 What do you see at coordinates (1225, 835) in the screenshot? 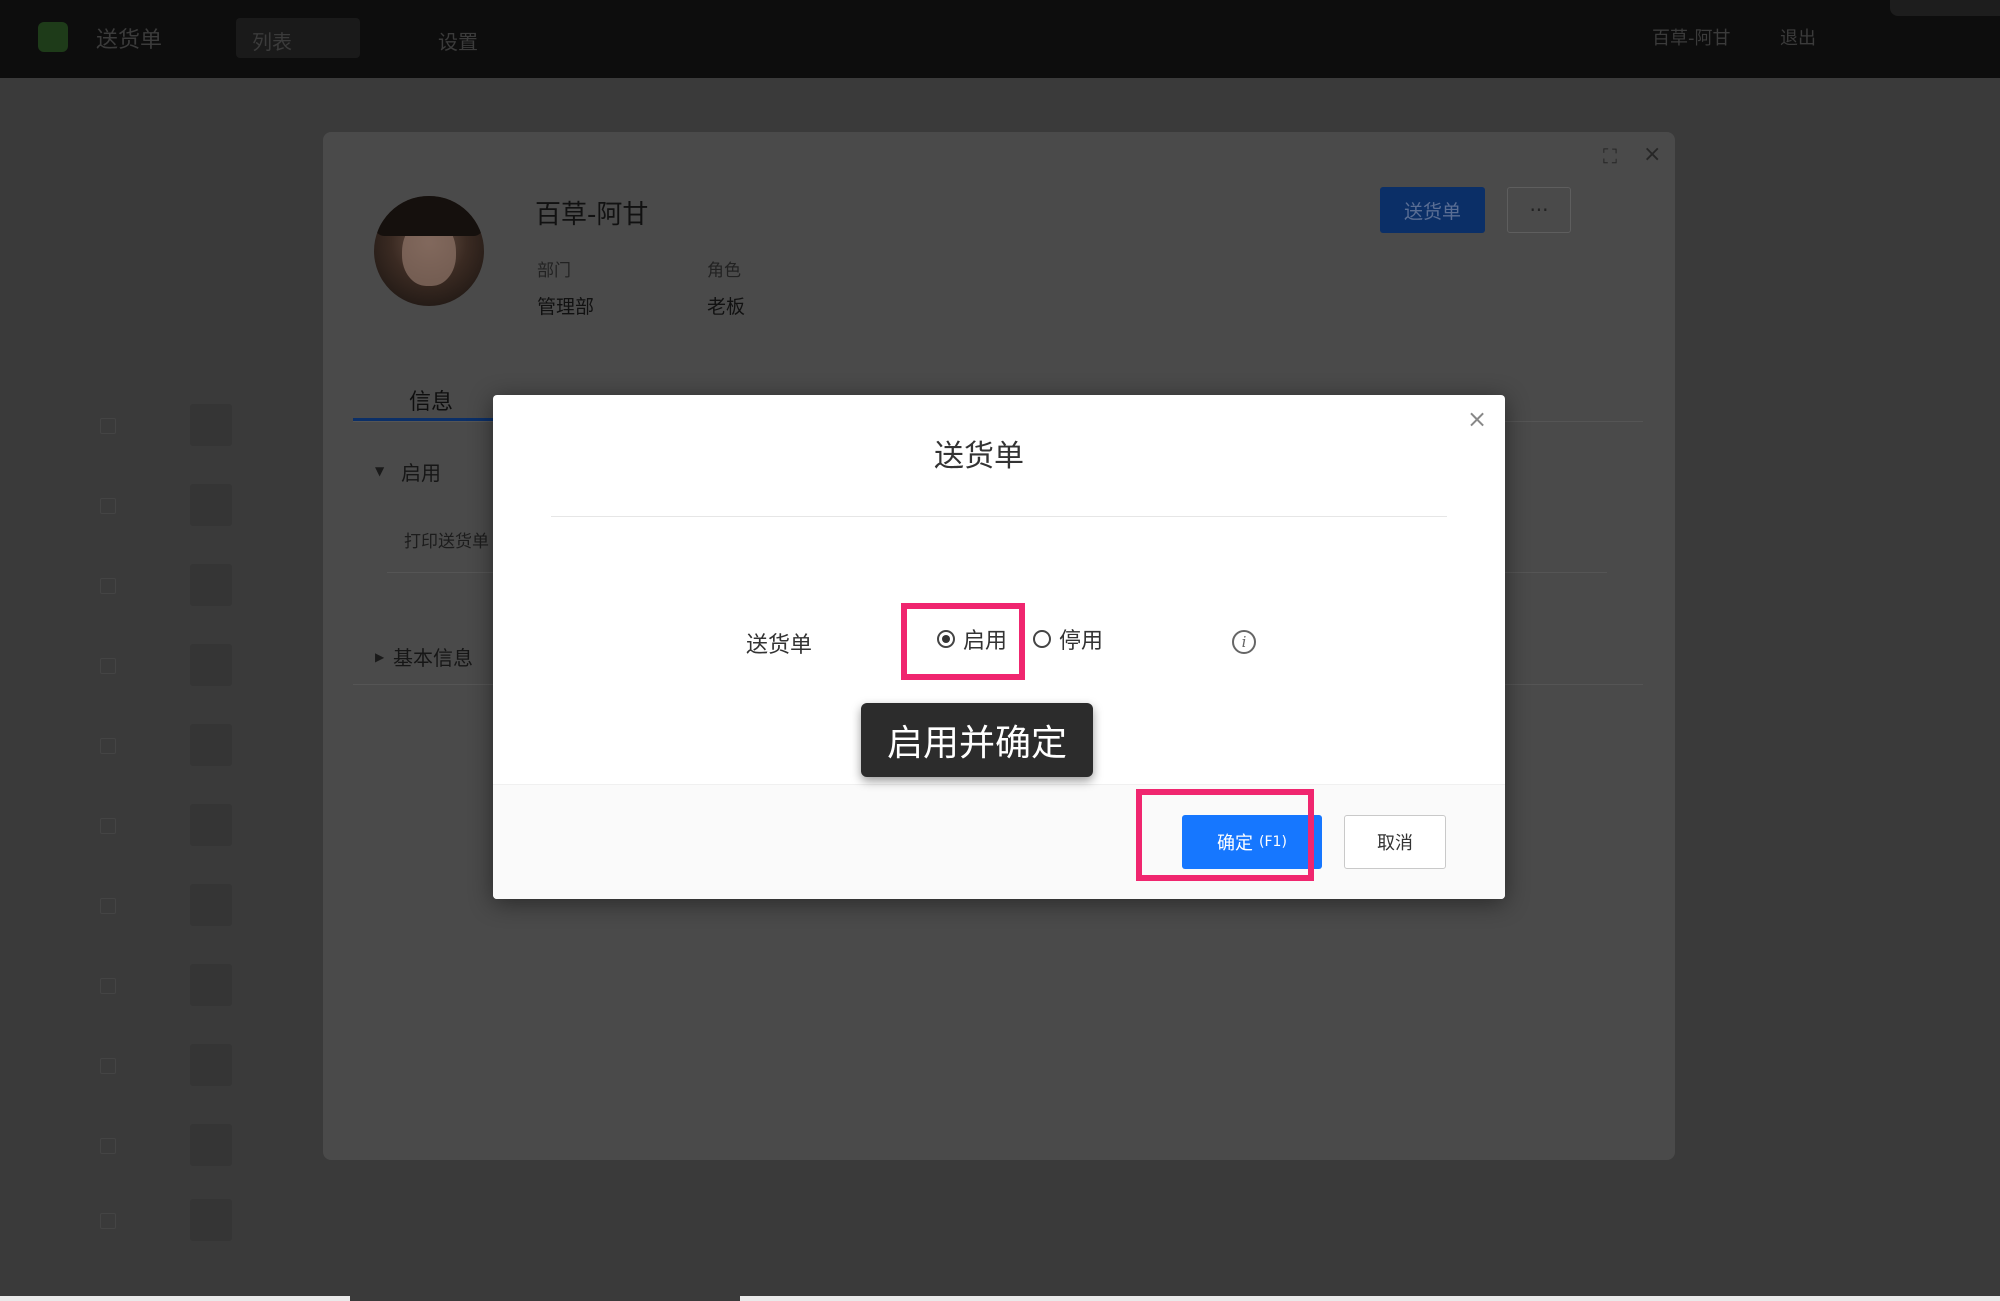
I see `highlight-confirm-button` at bounding box center [1225, 835].